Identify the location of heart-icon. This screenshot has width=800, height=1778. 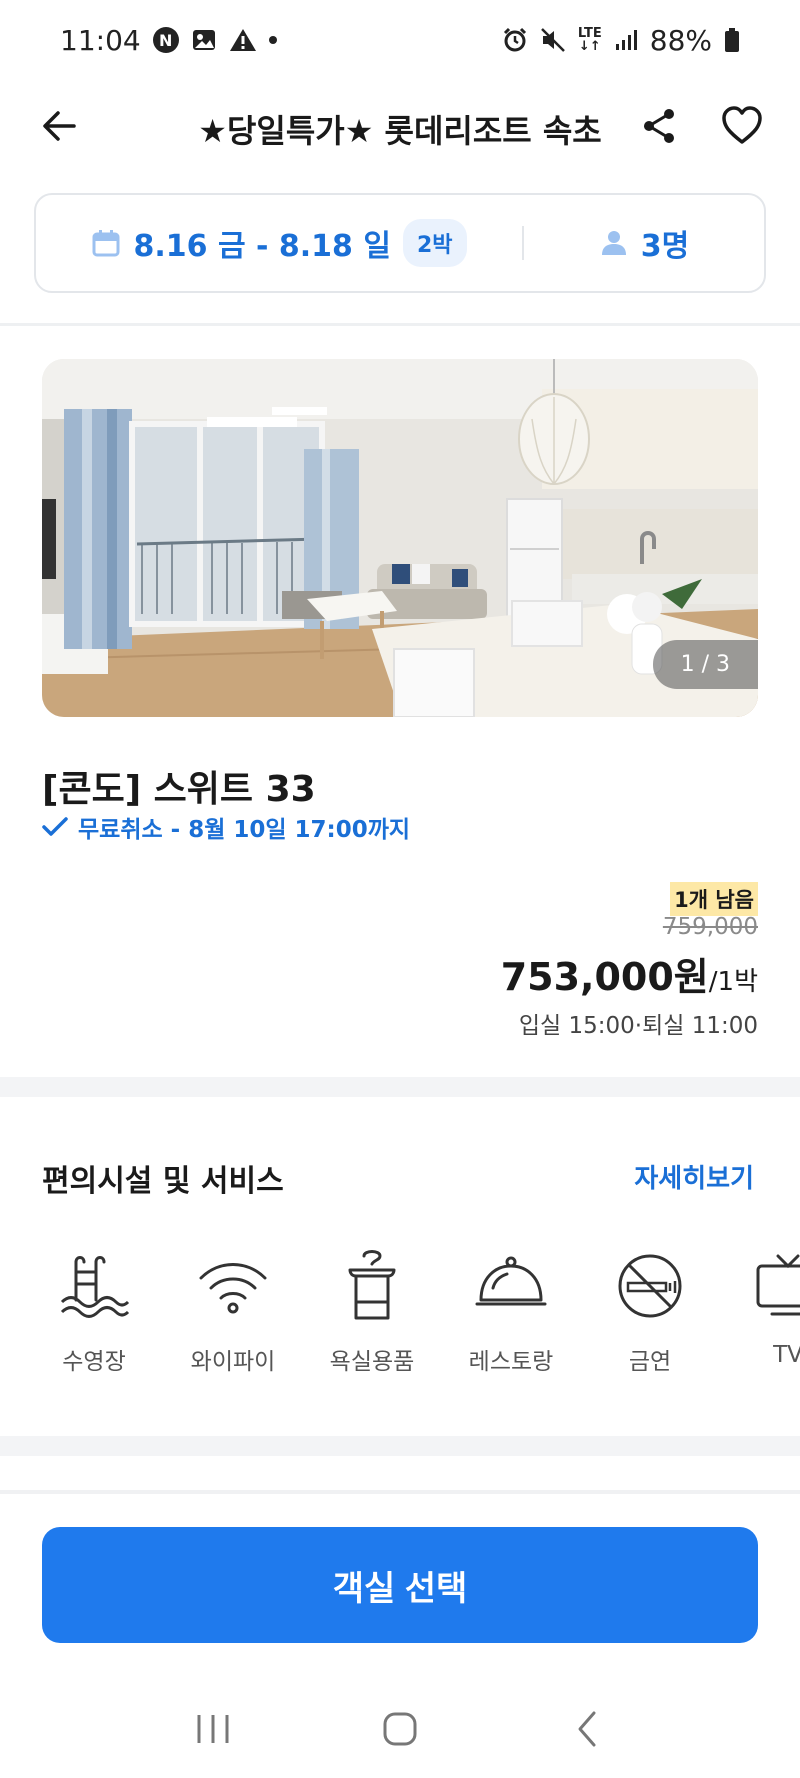
(742, 125).